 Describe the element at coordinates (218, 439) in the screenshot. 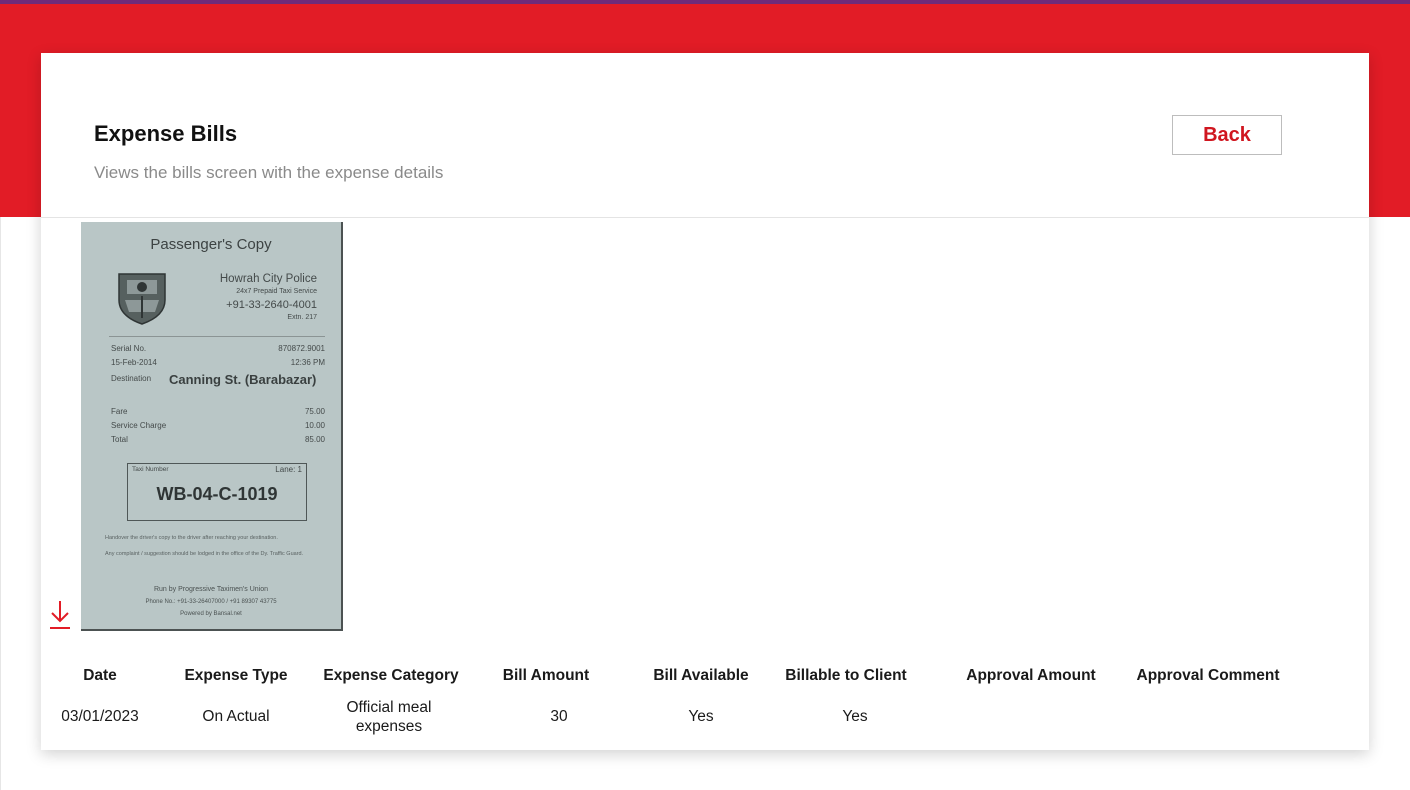

I see `receipt-total-row: Total 85.00` at that location.